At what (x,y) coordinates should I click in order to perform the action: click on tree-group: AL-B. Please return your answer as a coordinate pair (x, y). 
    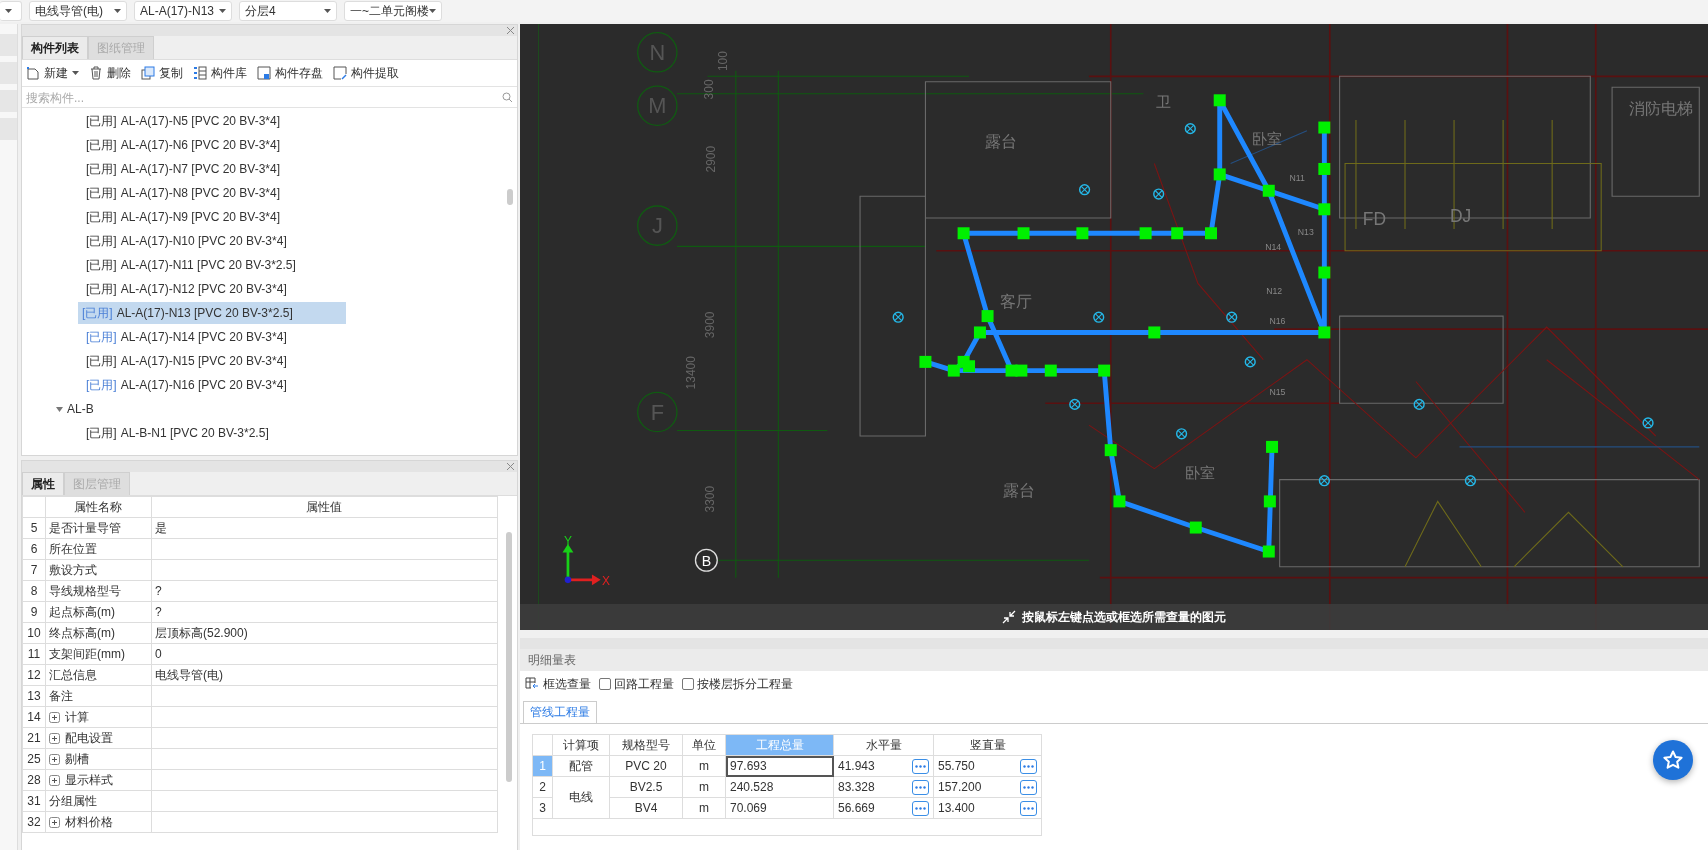
    Looking at the image, I should click on (74, 409).